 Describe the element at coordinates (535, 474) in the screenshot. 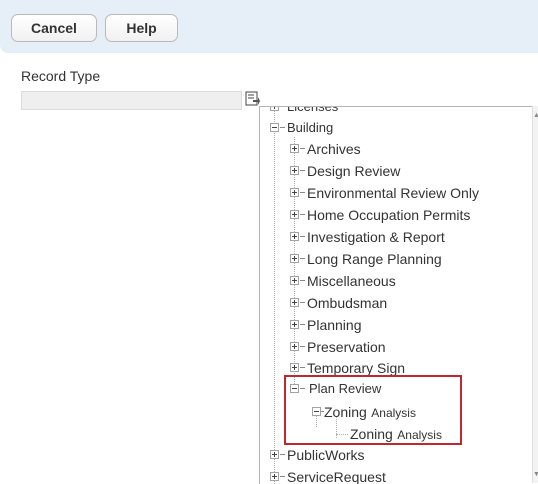

I see `scroll-down-icon: ▼` at that location.